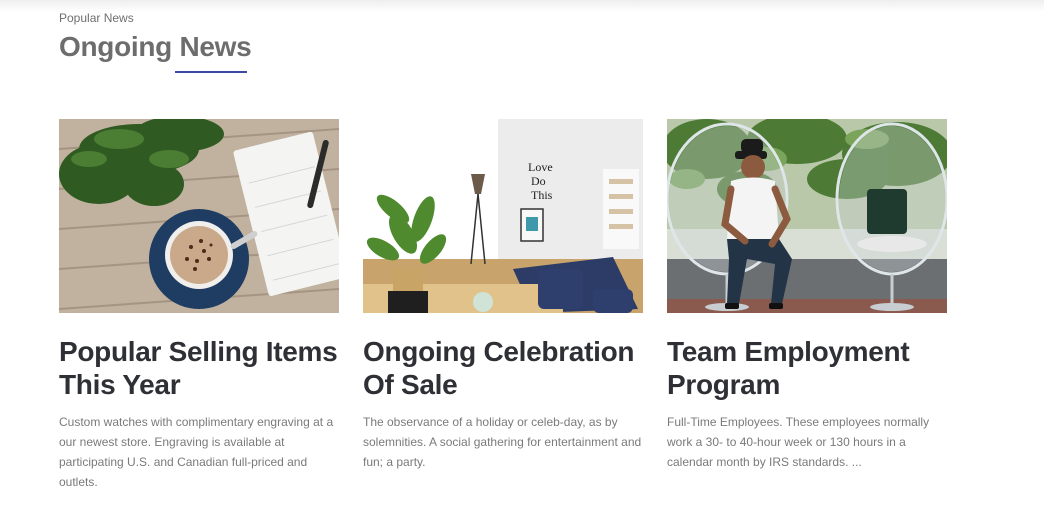  Describe the element at coordinates (211, 72) in the screenshot. I see `title-underline` at that location.